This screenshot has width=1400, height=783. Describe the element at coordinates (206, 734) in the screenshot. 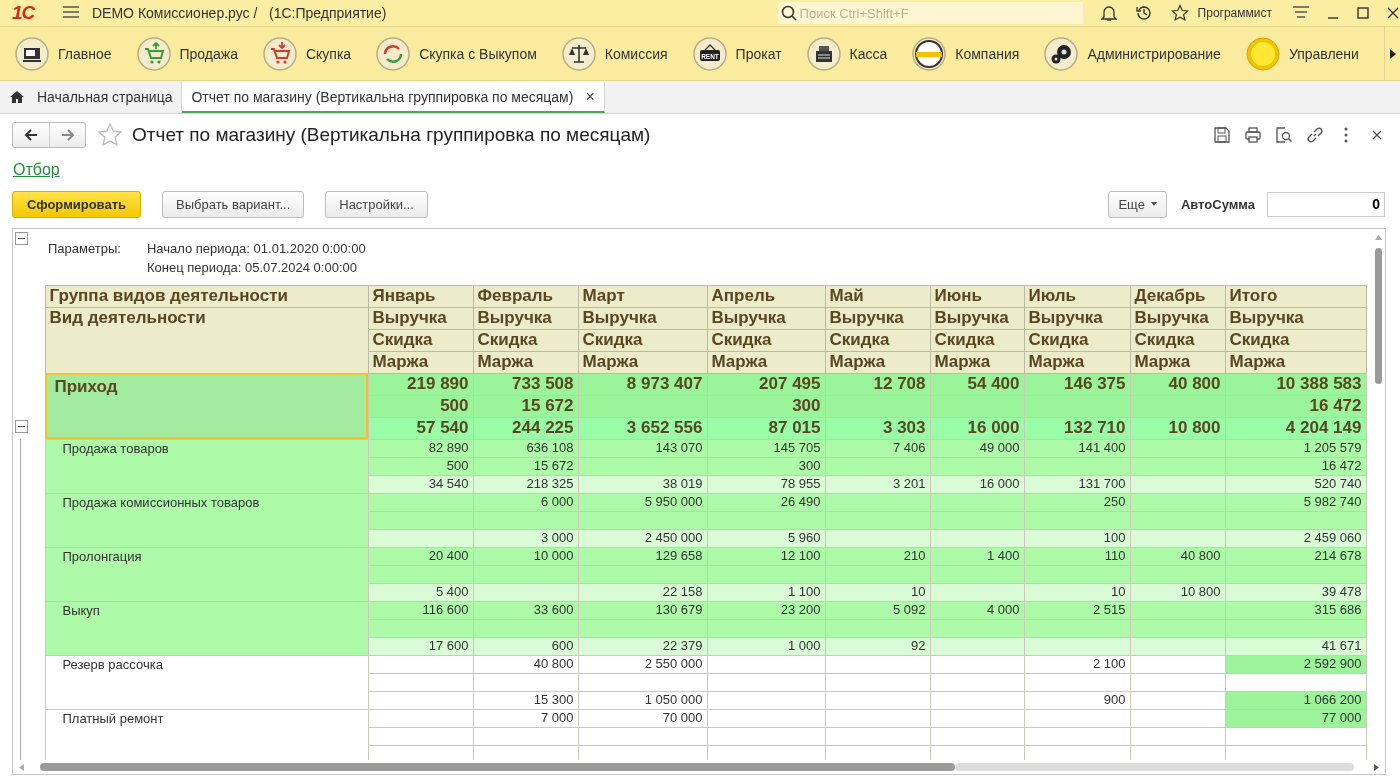

I see `row-label: Платный ремонт` at that location.